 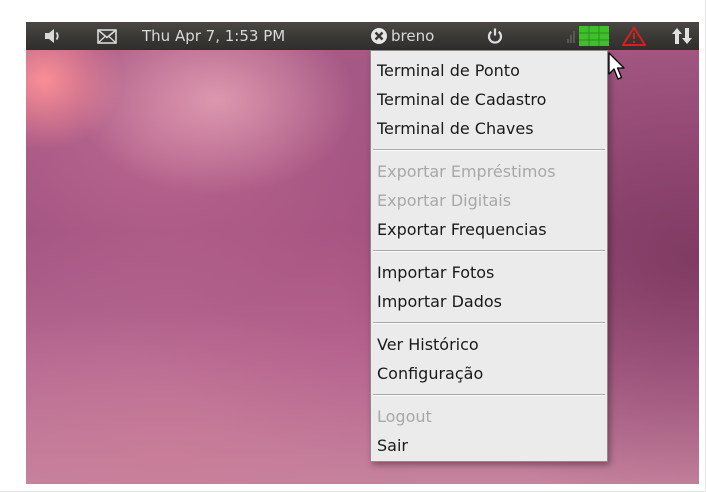 I want to click on menu-item-exportar-emprestimos: Exportar Empréstimos, so click(x=466, y=171).